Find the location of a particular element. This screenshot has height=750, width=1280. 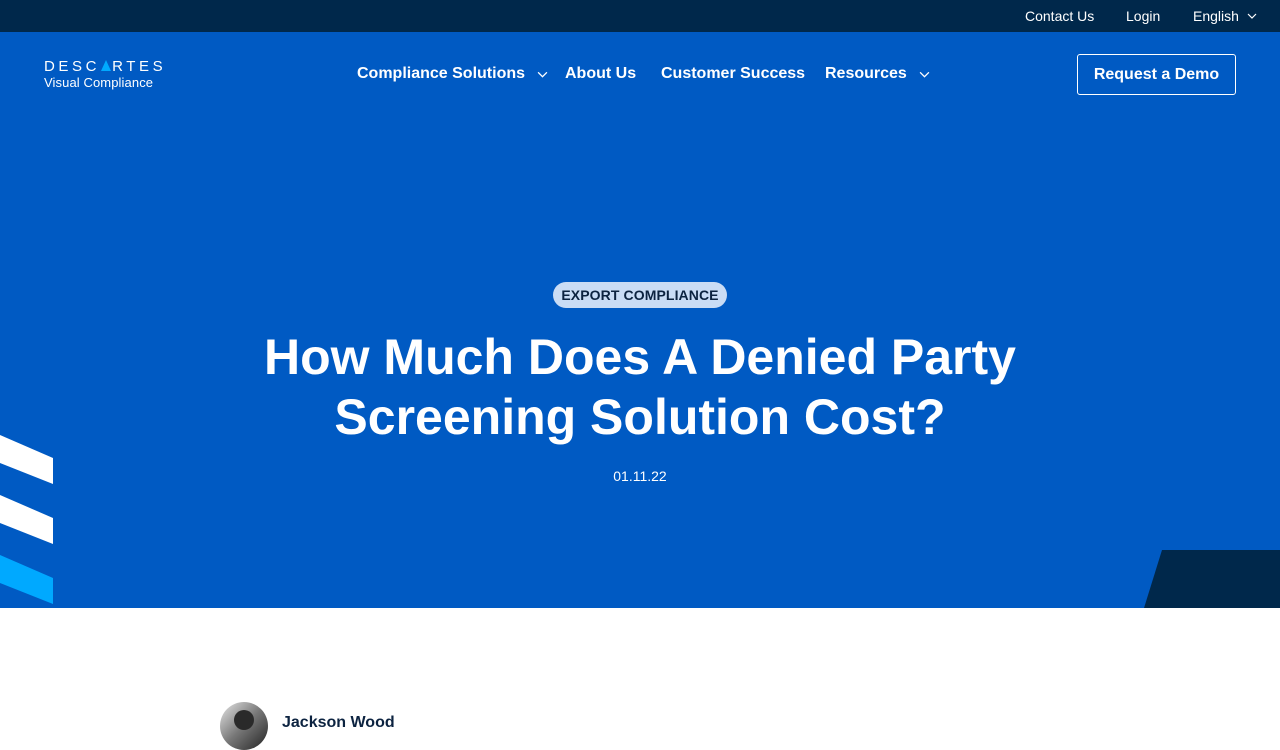

author-avatar is located at coordinates (244, 726).